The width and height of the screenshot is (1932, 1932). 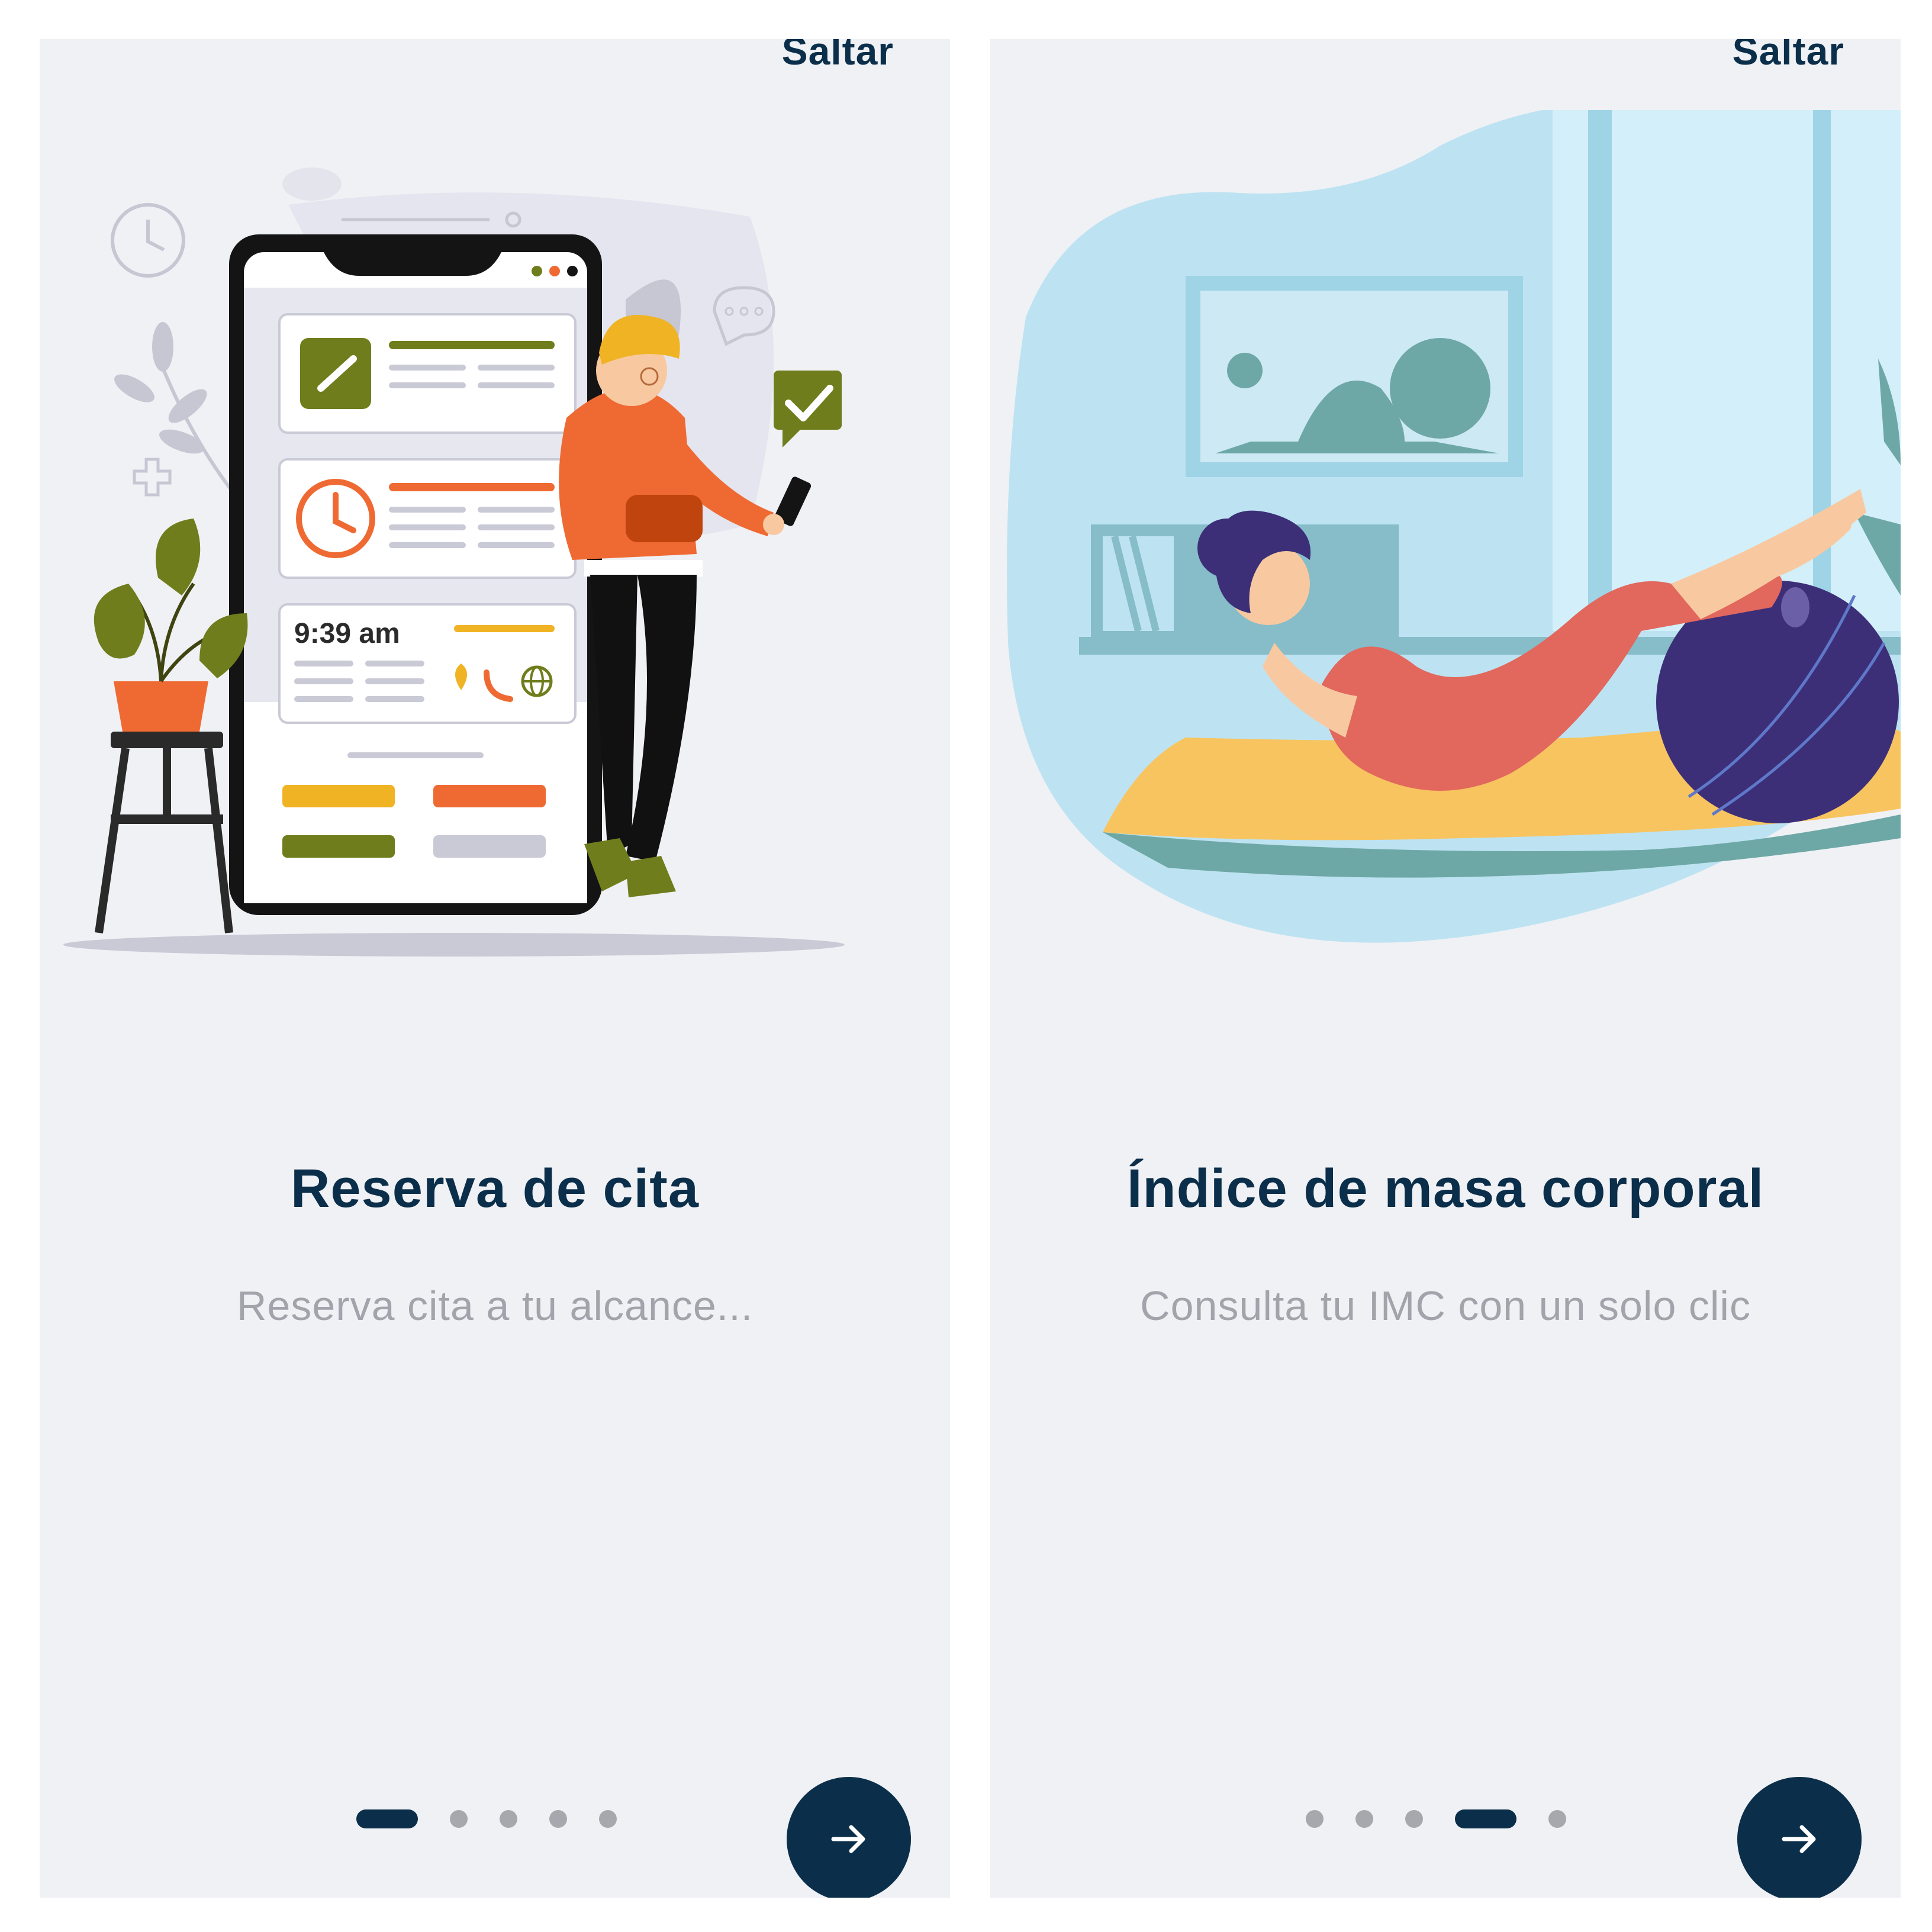 What do you see at coordinates (1445, 1189) in the screenshot?
I see `onboarding-title: Índice de masa corporal` at bounding box center [1445, 1189].